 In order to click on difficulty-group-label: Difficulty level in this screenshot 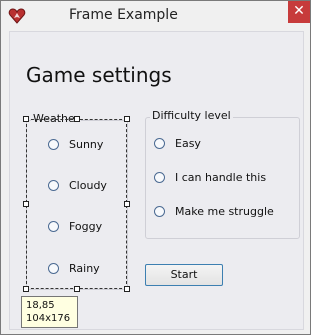, I will do `click(191, 115)`.